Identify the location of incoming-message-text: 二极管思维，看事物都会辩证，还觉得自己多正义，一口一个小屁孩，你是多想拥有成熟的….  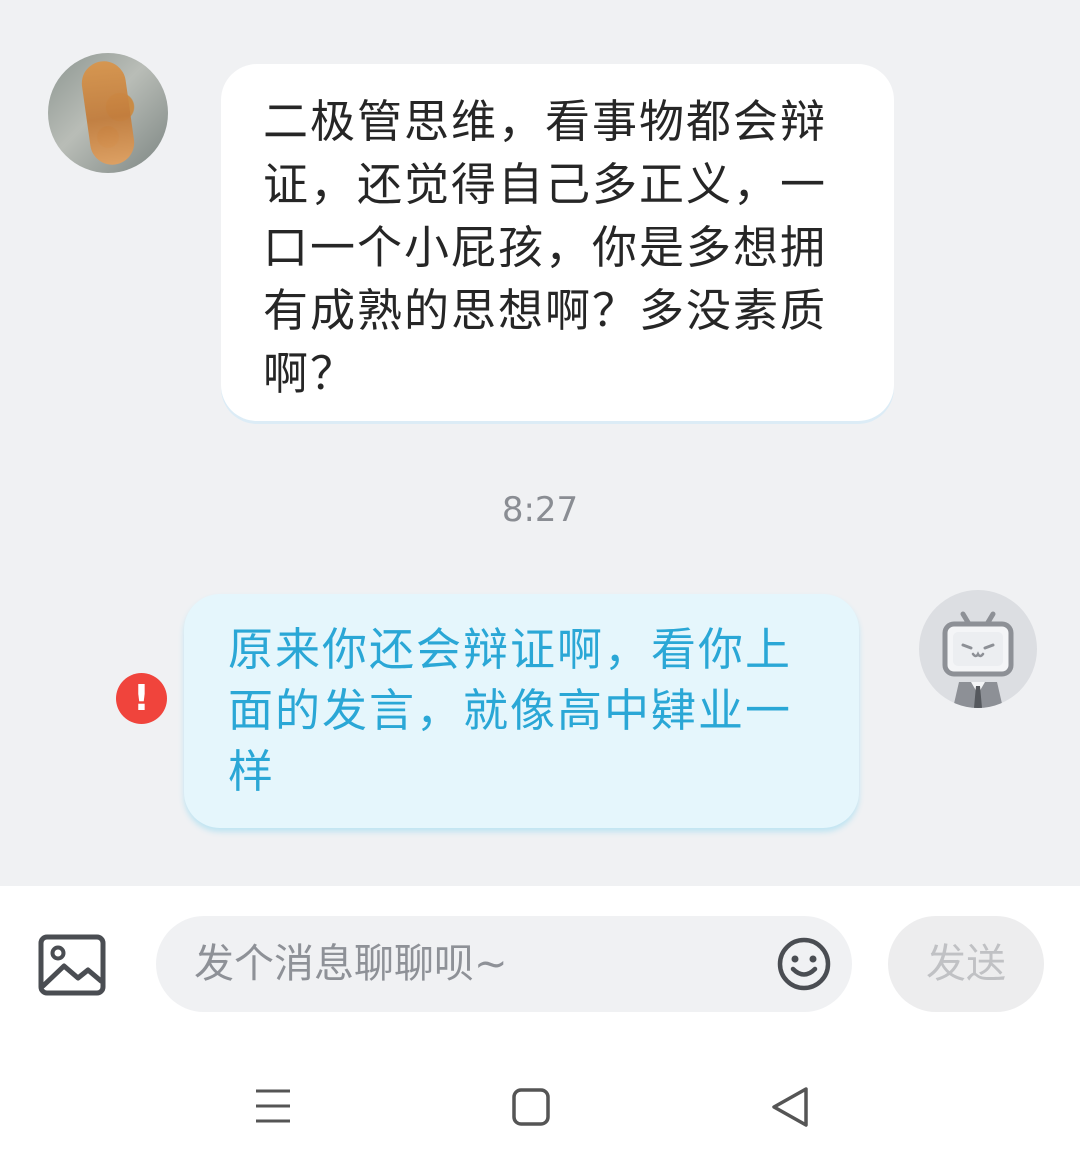
(545, 247).